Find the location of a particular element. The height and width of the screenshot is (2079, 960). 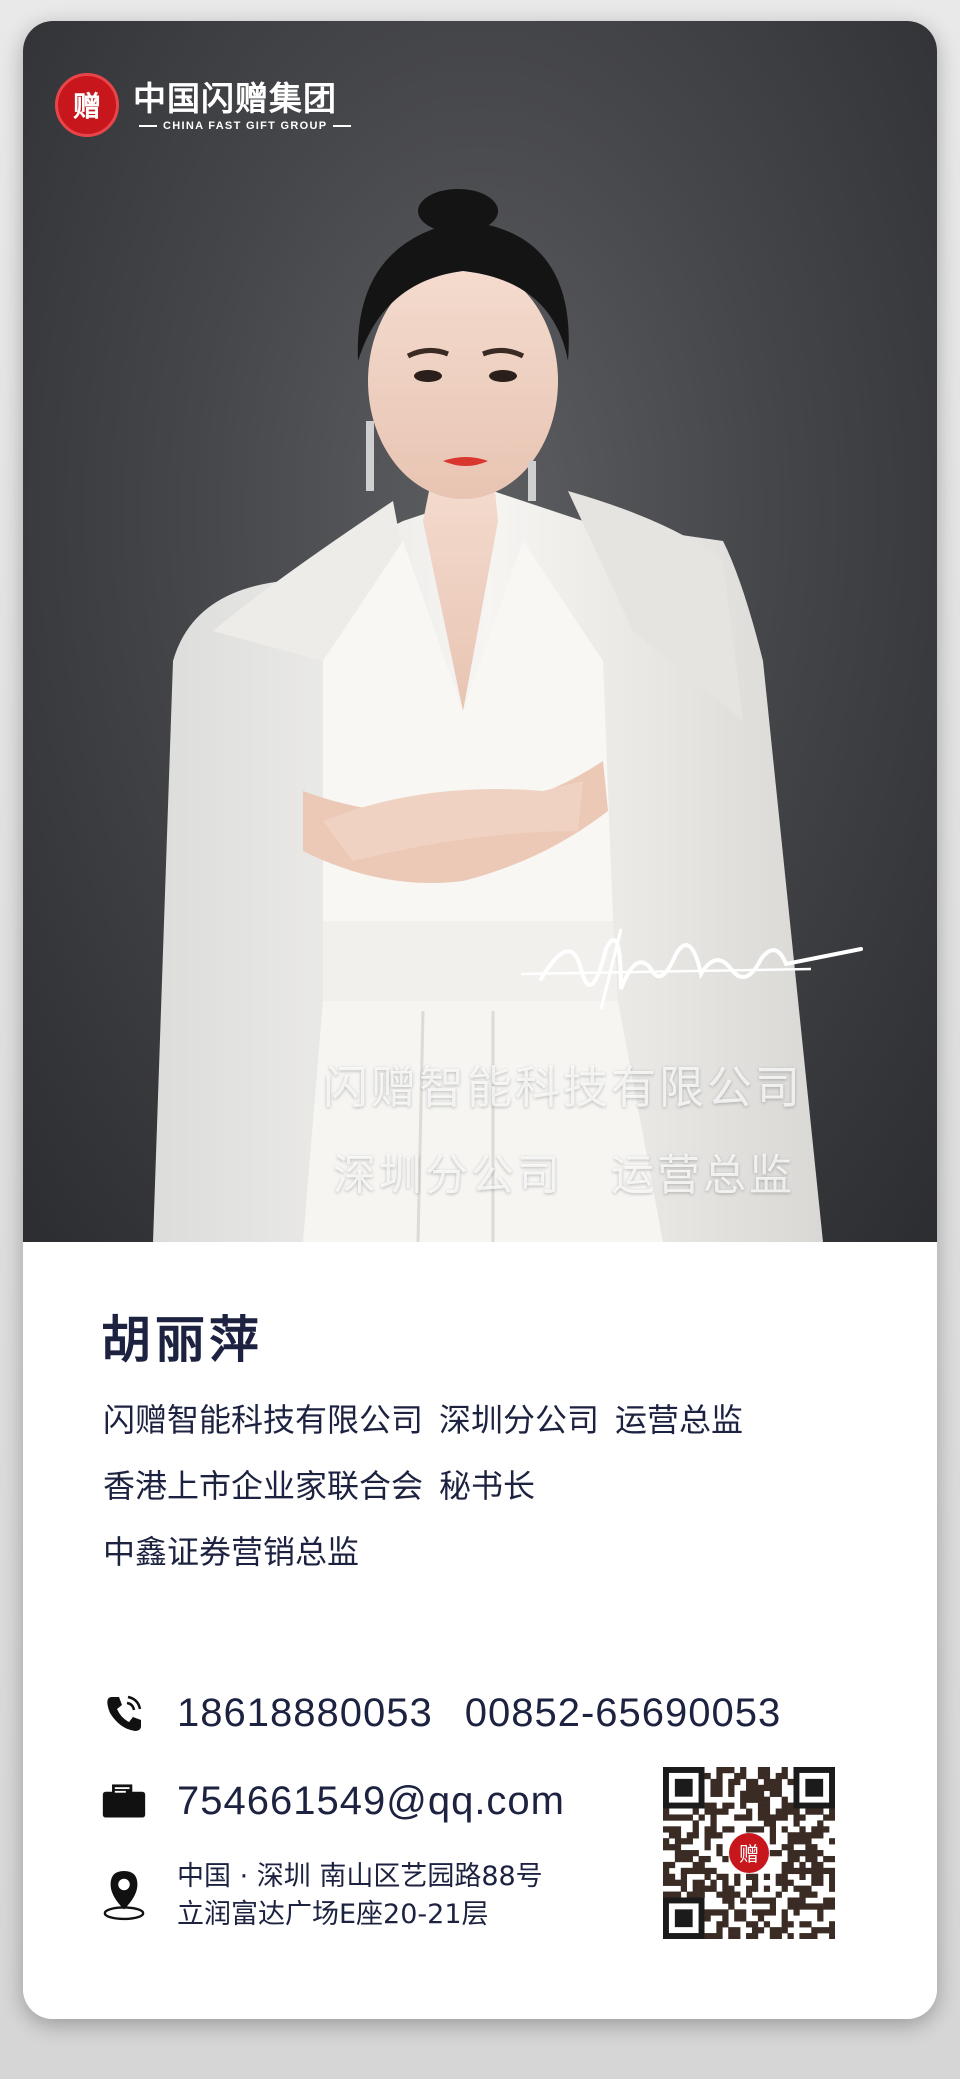

title-part: 深圳分公司 is located at coordinates (519, 1420).